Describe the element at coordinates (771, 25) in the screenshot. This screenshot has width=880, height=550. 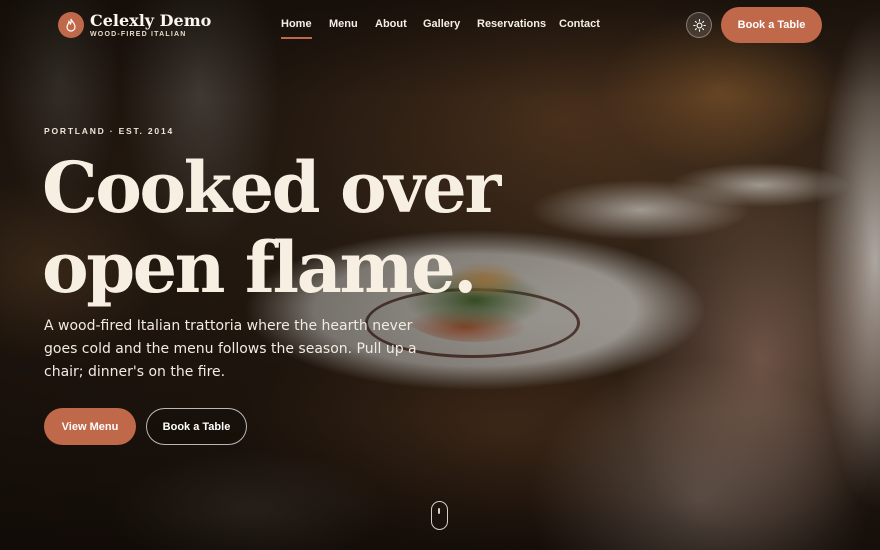
I see `book-table-header-button: Book a Table` at that location.